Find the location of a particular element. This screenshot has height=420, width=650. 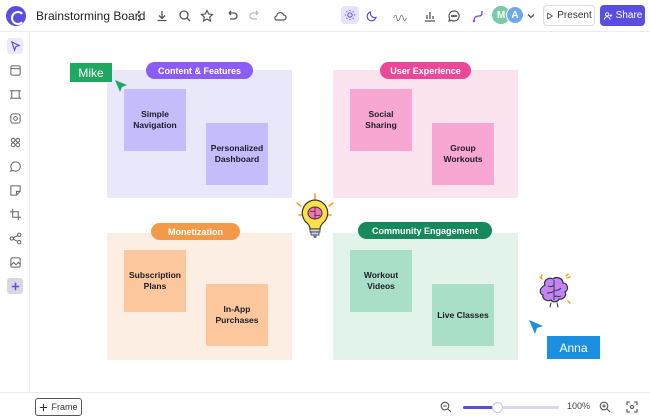

chart-icon is located at coordinates (430, 16).